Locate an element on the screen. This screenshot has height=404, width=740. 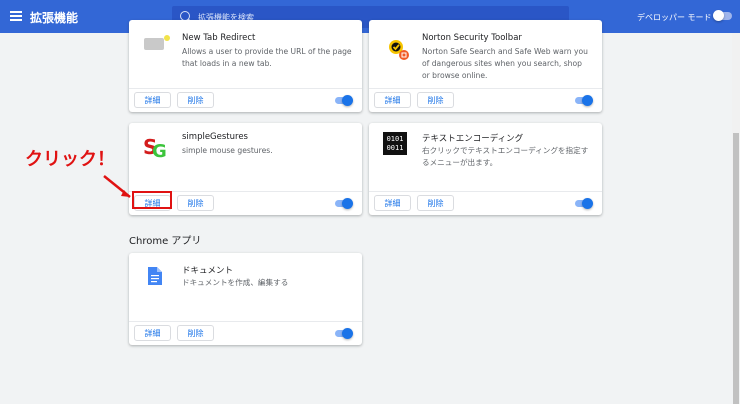
annotation-arrow is located at coordinates (117, 186).